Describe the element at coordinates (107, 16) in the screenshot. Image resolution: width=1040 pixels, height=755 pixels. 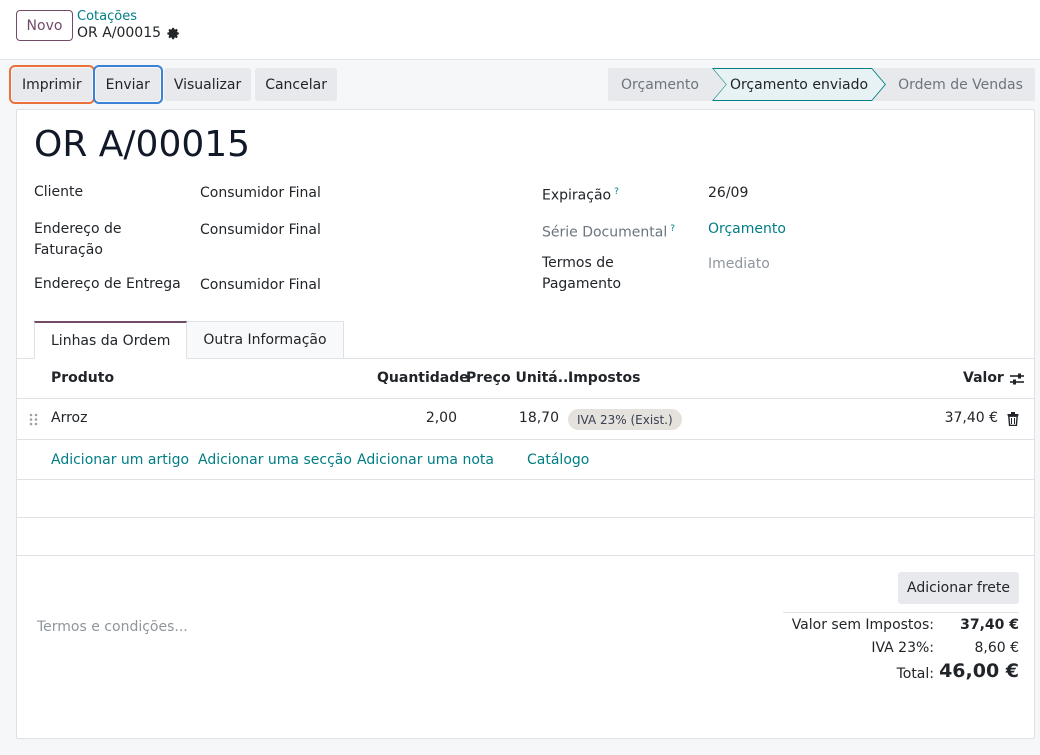
I see `breadcrumb-quotations: Cotações` at that location.